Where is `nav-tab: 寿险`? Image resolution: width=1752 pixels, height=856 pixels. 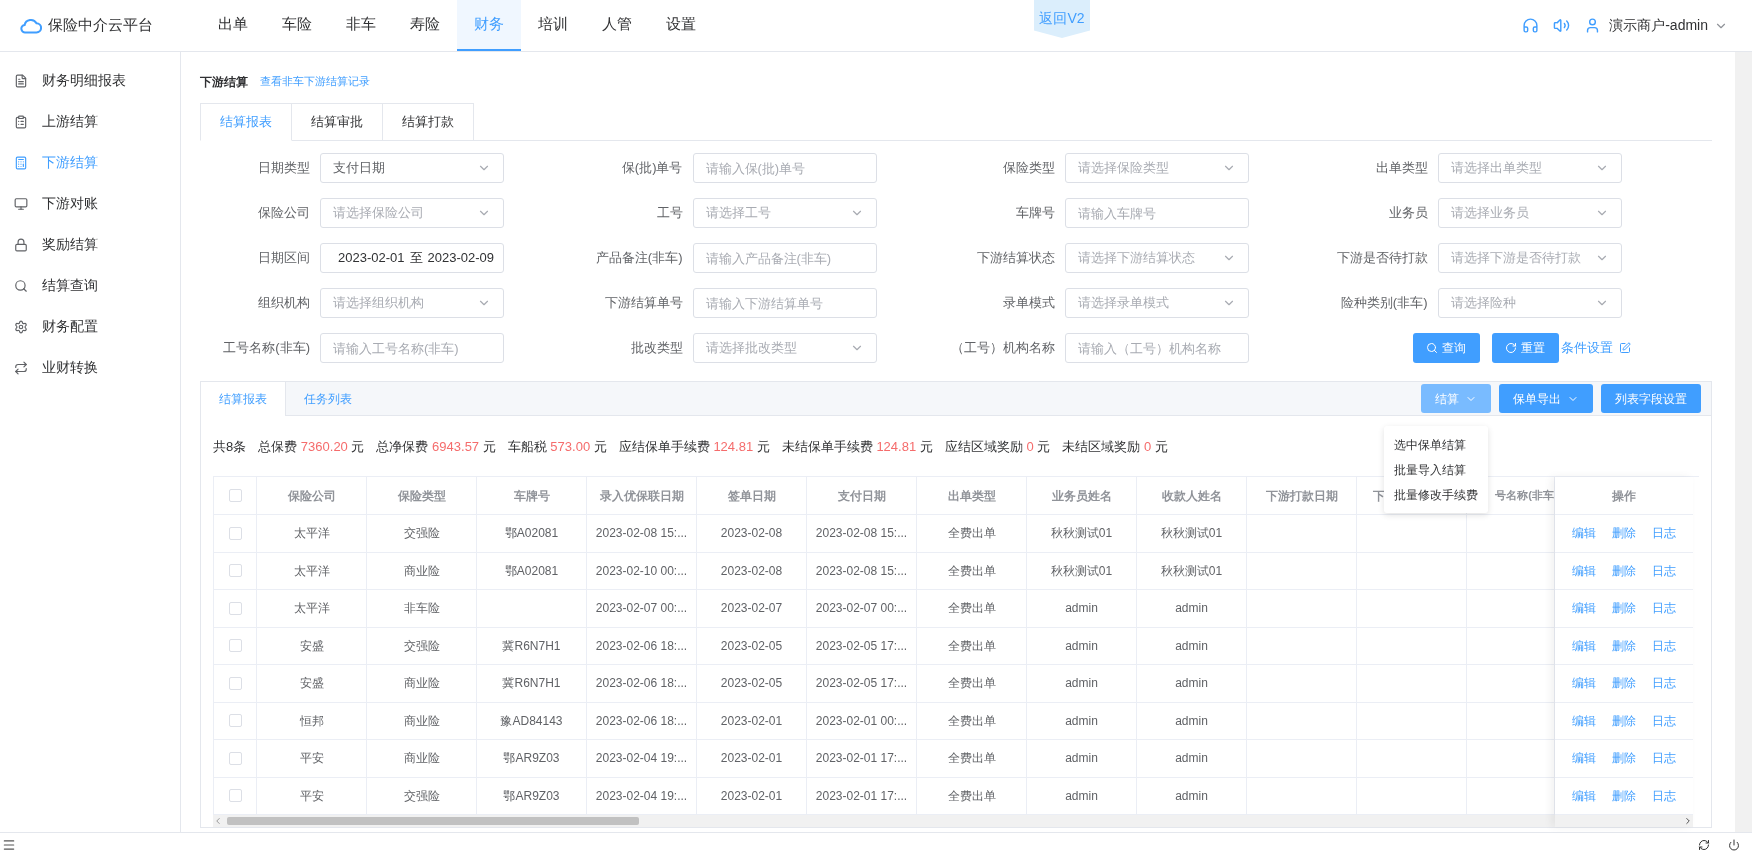
nav-tab: 寿险 is located at coordinates (425, 25).